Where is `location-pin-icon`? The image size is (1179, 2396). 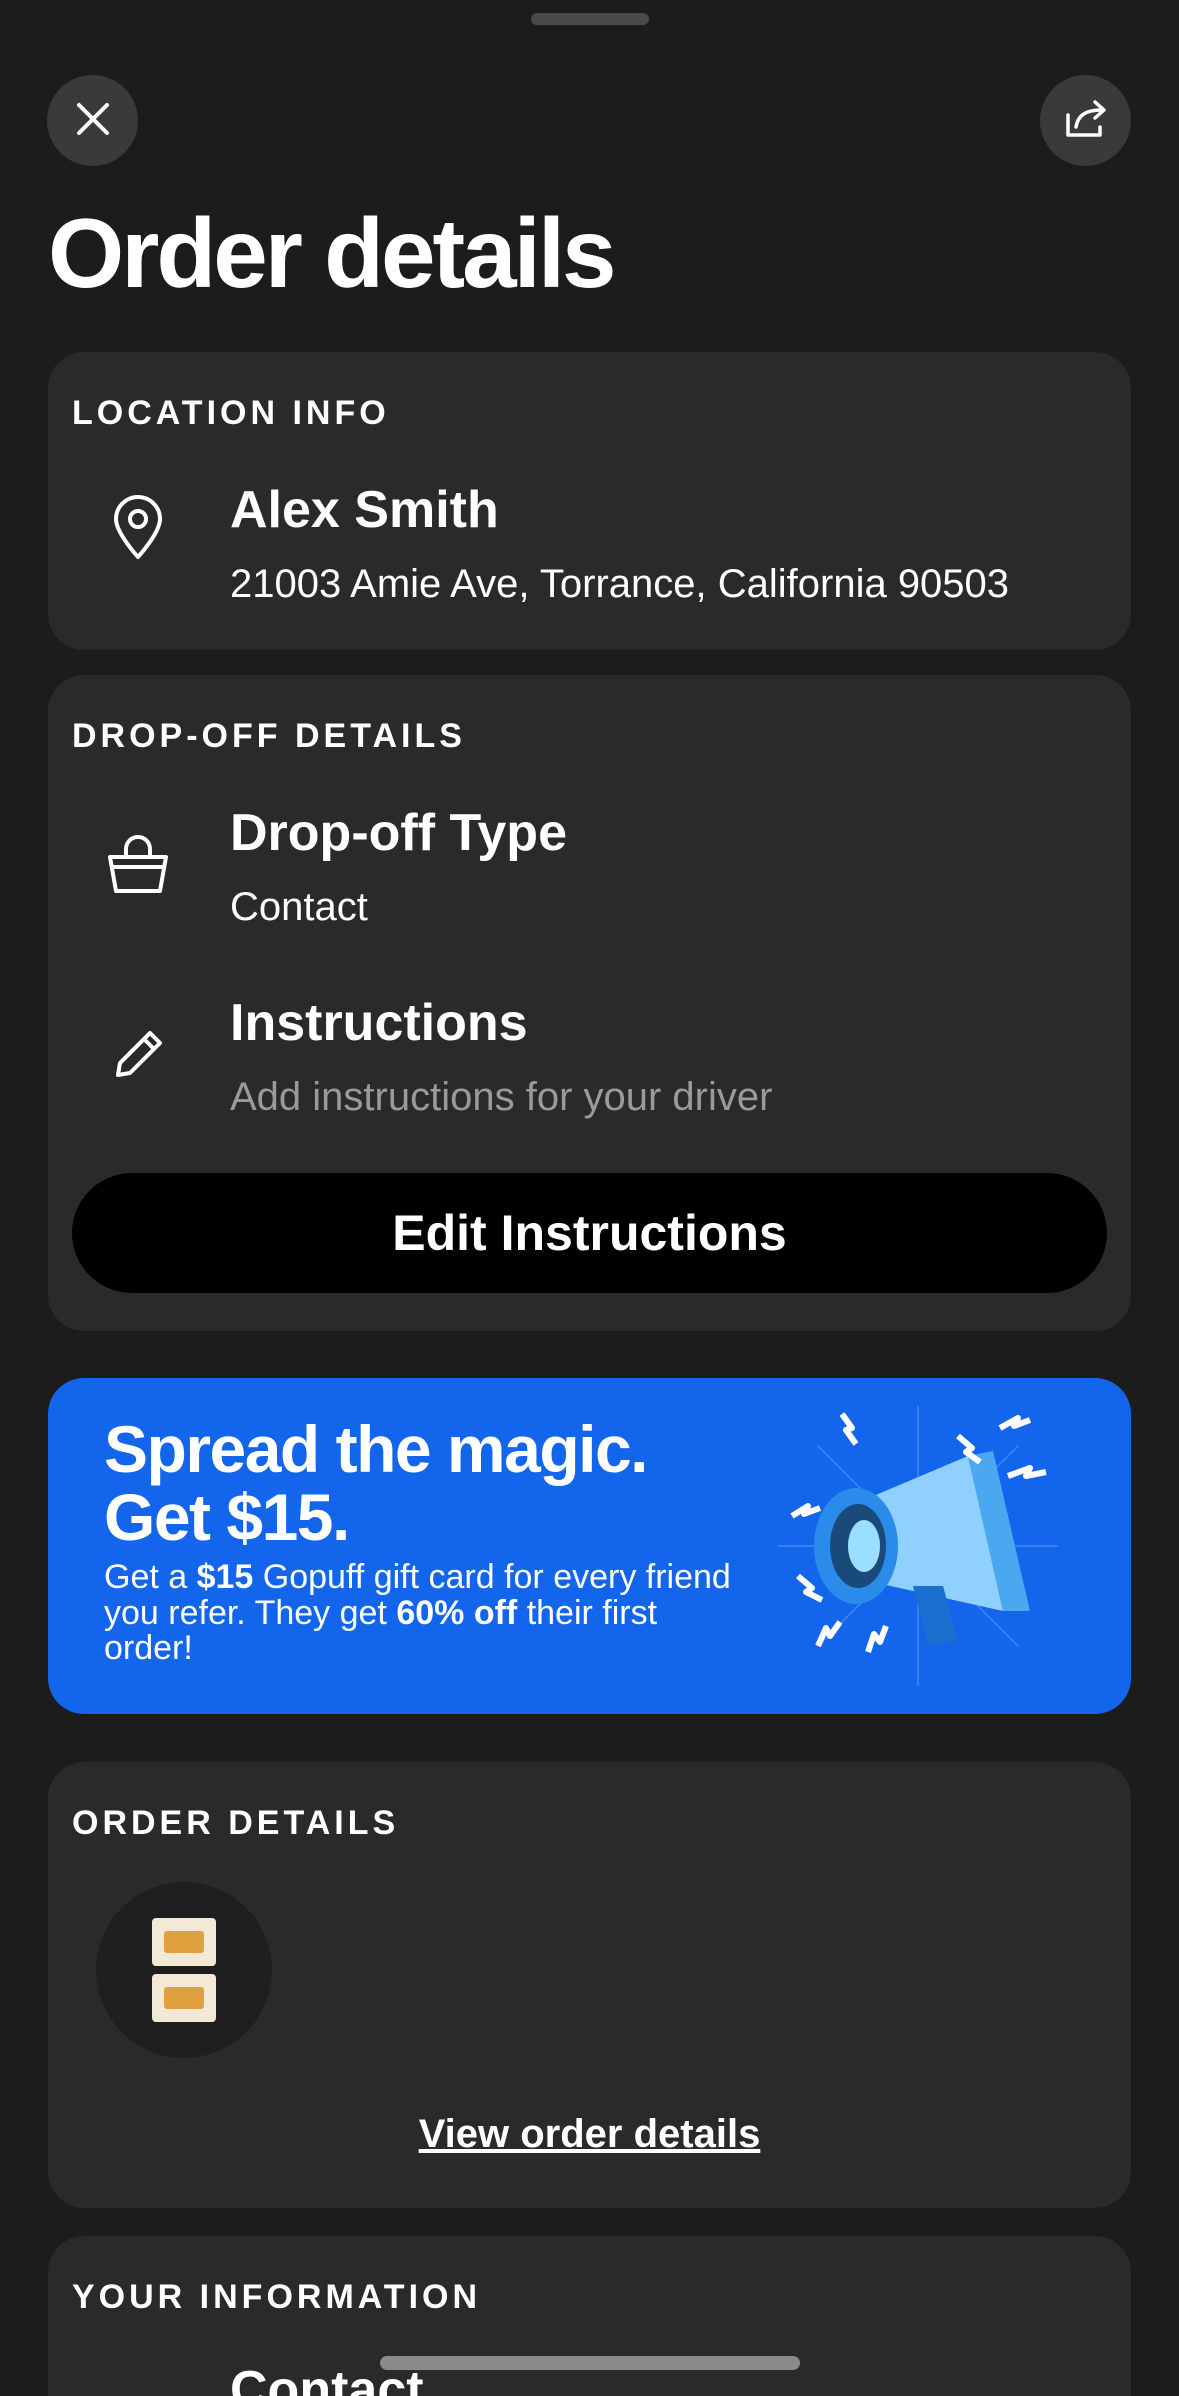
location-pin-icon is located at coordinates (138, 528).